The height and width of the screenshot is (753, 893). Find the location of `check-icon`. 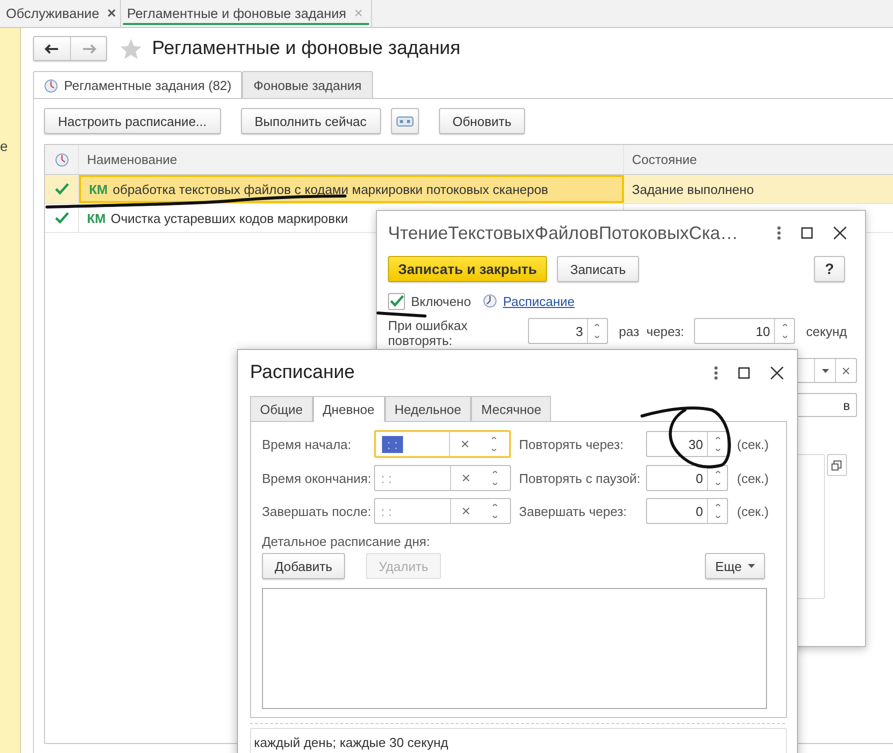

check-icon is located at coordinates (397, 301).